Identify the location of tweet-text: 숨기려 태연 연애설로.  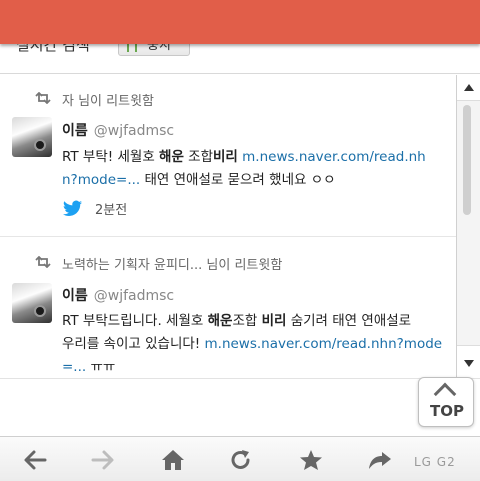
(349, 321).